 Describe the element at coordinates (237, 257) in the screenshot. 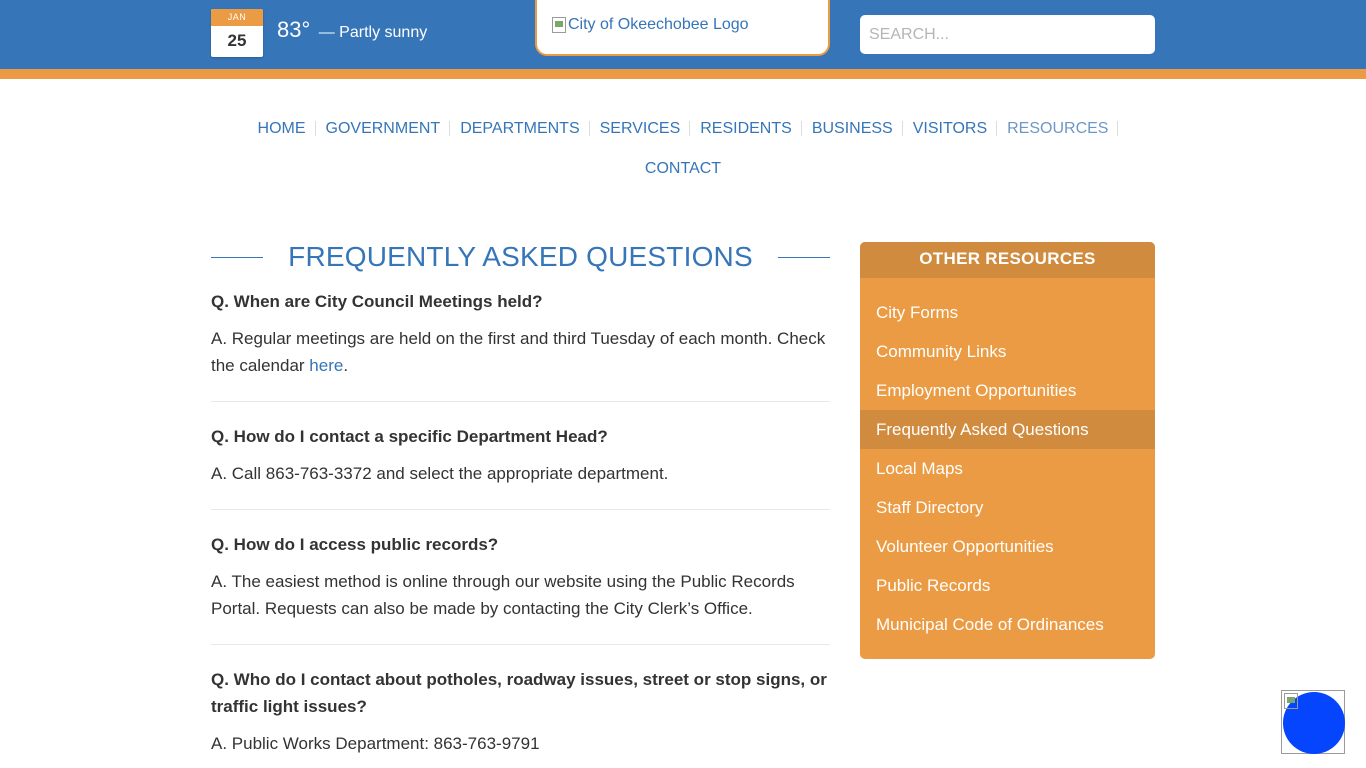

I see `title-rule-left` at that location.